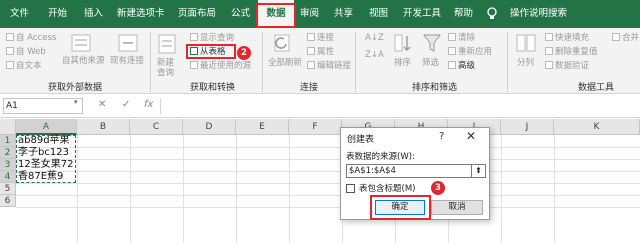 Image resolution: width=640 pixels, height=243 pixels. Describe the element at coordinates (470, 52) in the screenshot. I see `reapply-button: 重新应用` at that location.